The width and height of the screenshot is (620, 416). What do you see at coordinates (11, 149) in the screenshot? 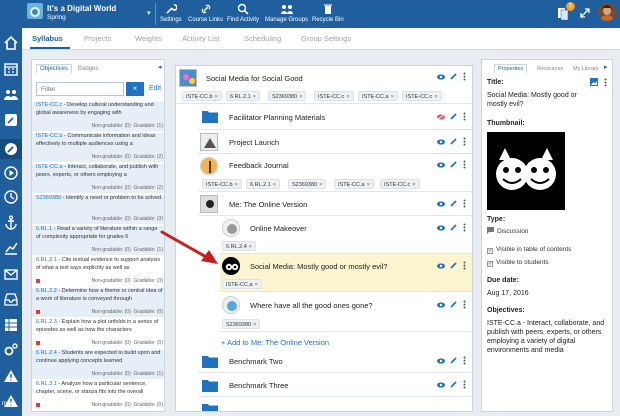
I see `edit-icon` at bounding box center [11, 149].